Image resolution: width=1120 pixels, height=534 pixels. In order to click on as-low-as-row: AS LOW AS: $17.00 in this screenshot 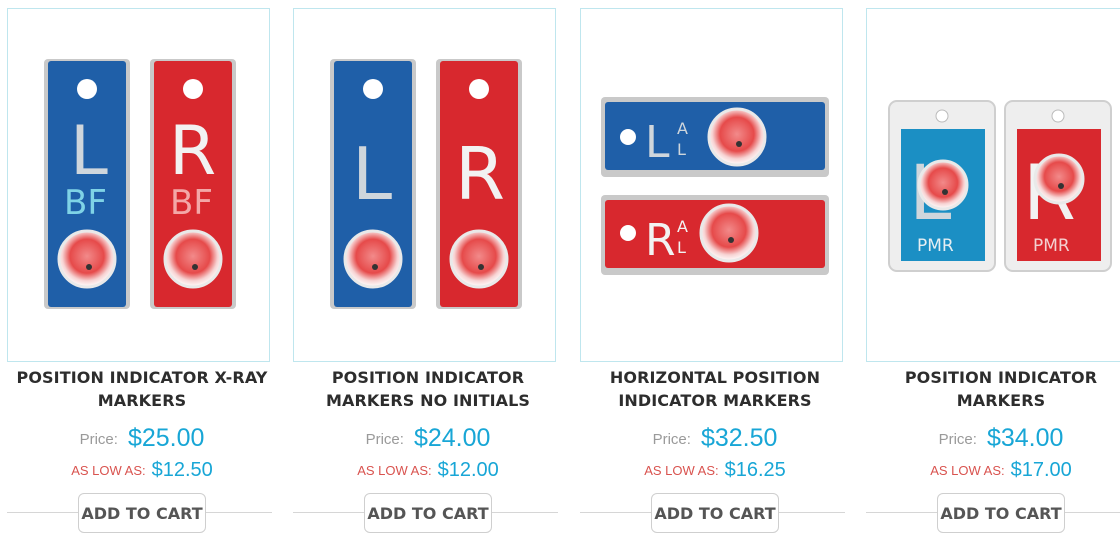, I will do `click(989, 470)`.